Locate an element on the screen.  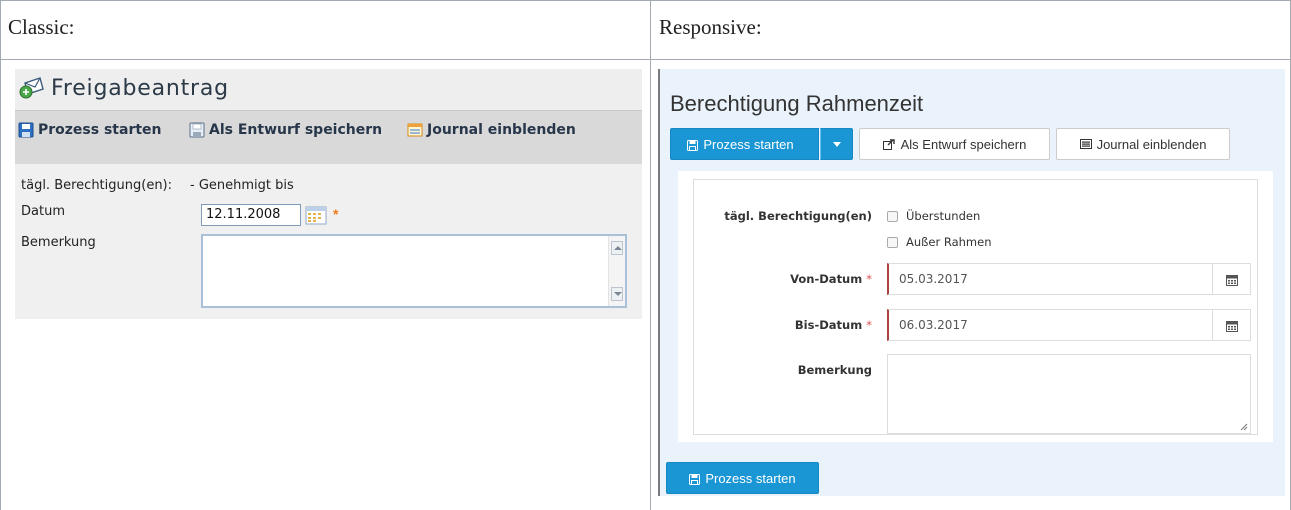
checkbox-overtime-label: Überstunden is located at coordinates (943, 216).